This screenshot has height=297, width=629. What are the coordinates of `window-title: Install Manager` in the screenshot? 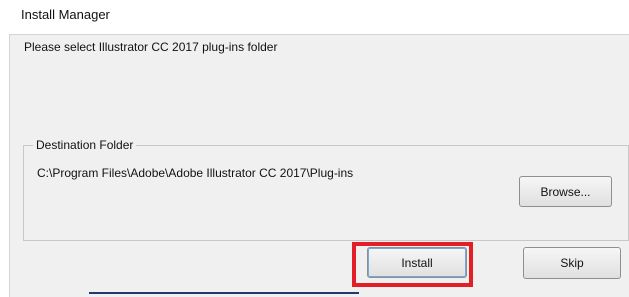 It's located at (65, 14).